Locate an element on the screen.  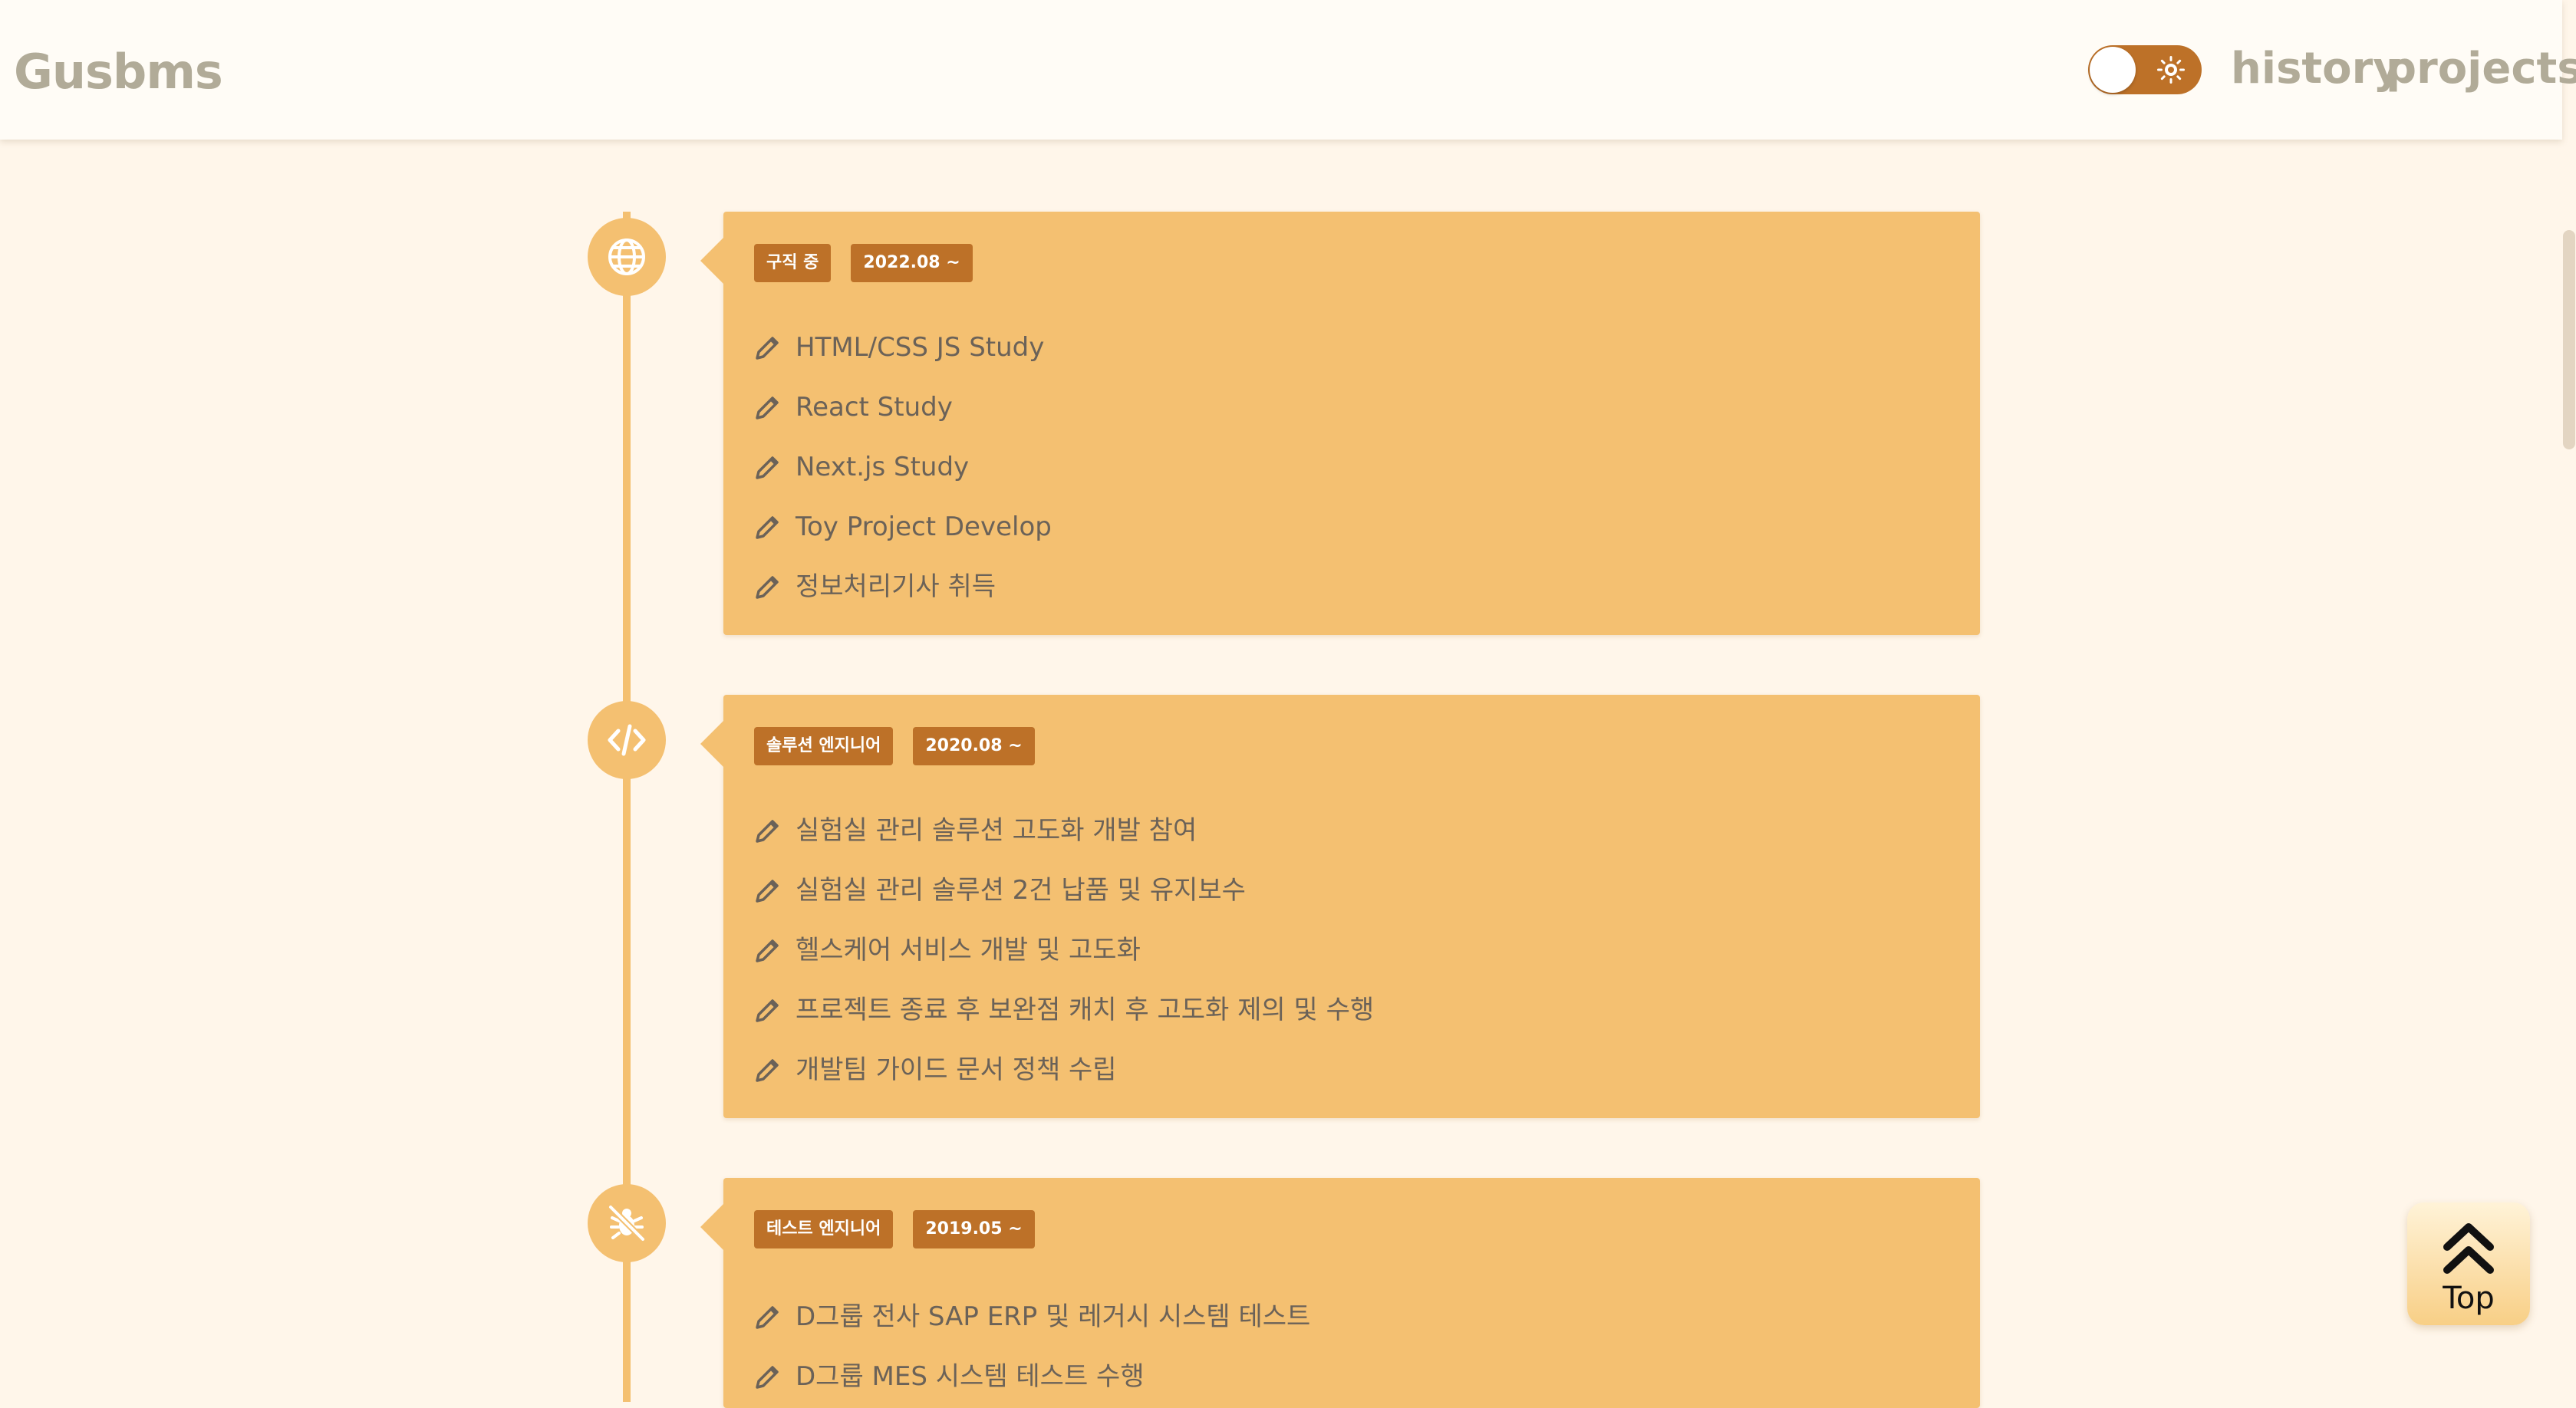
code-icon is located at coordinates (627, 740).